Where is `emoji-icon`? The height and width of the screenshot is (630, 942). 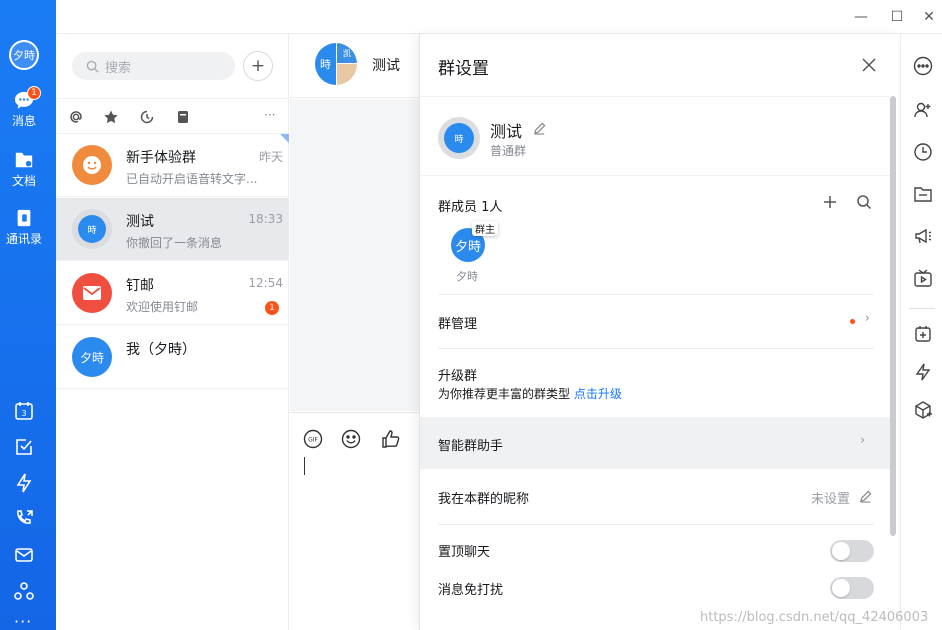 emoji-icon is located at coordinates (351, 439).